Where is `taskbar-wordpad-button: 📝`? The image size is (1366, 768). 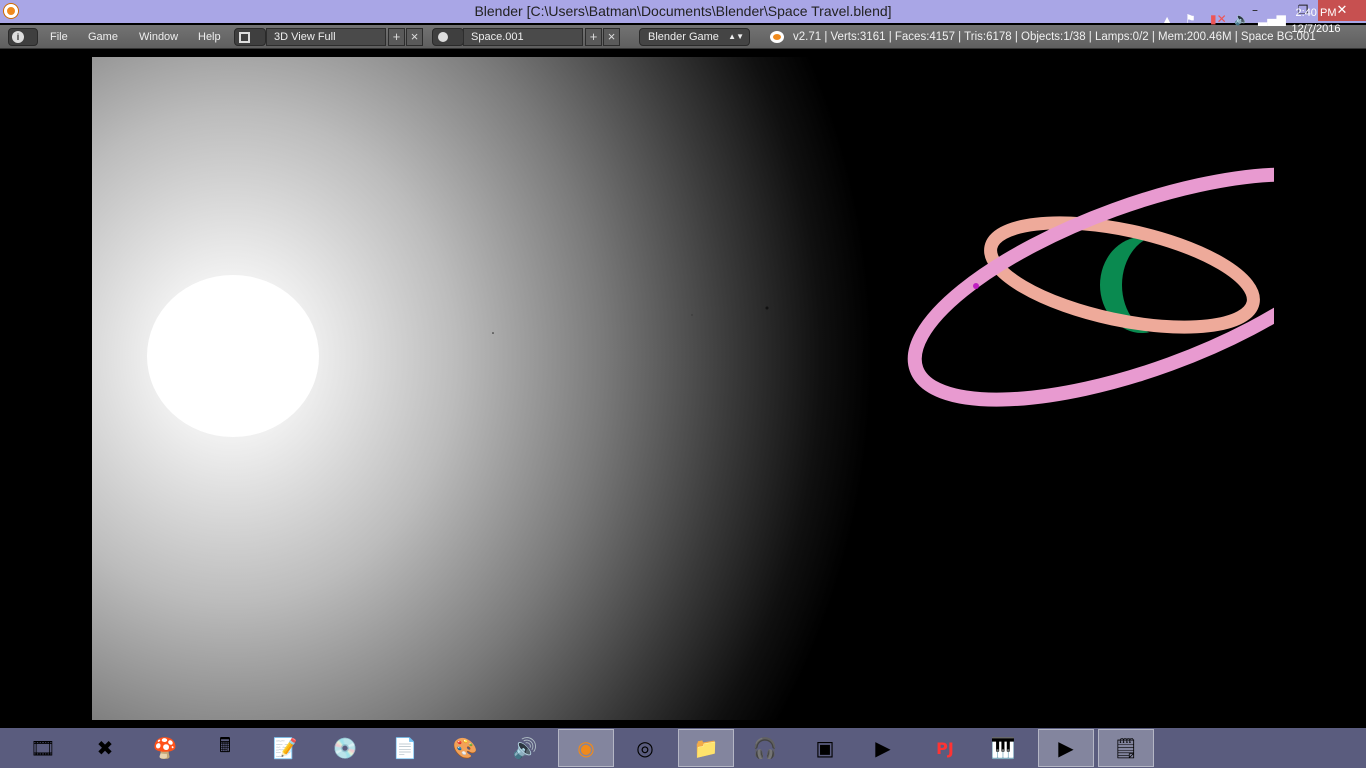
taskbar-wordpad-button: 📝 is located at coordinates (285, 748).